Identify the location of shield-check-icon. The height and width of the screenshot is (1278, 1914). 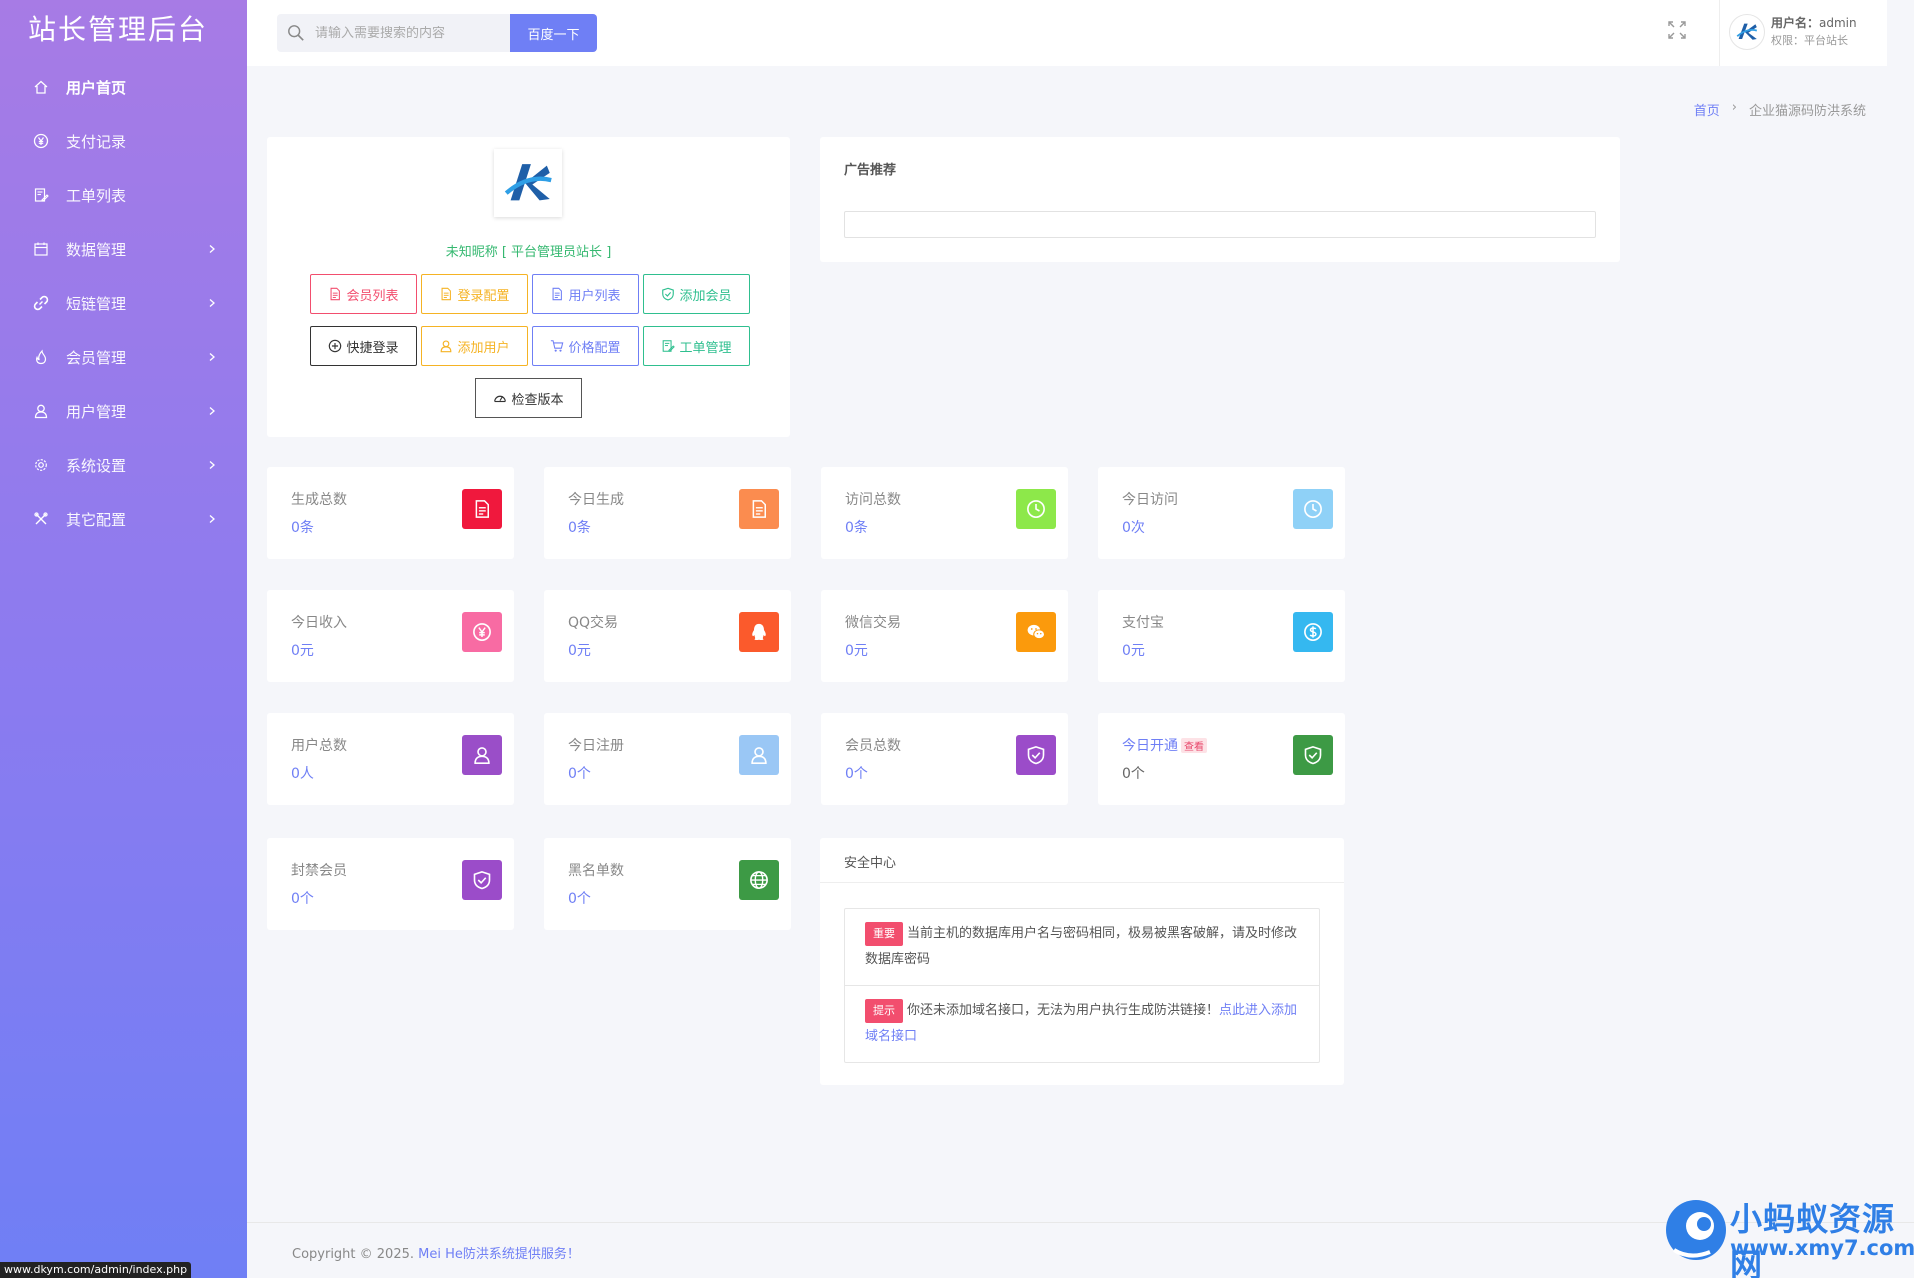
(668, 294).